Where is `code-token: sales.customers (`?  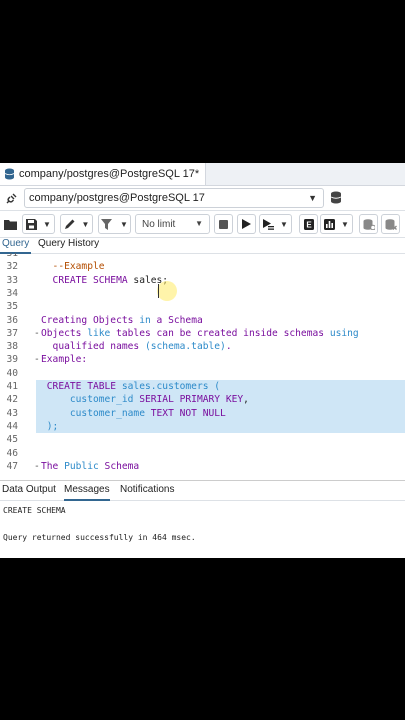
code-token: sales.customers ( is located at coordinates (171, 386).